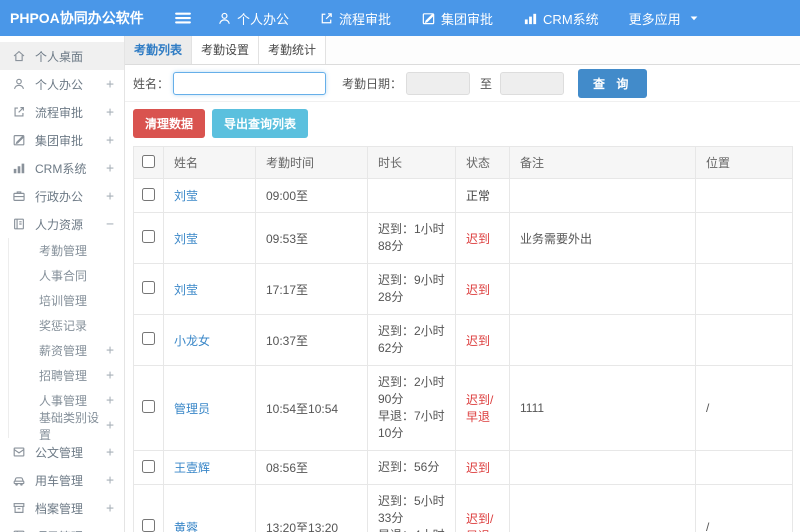 Image resolution: width=800 pixels, height=532 pixels. I want to click on date-label: 考勤日期：, so click(372, 83).